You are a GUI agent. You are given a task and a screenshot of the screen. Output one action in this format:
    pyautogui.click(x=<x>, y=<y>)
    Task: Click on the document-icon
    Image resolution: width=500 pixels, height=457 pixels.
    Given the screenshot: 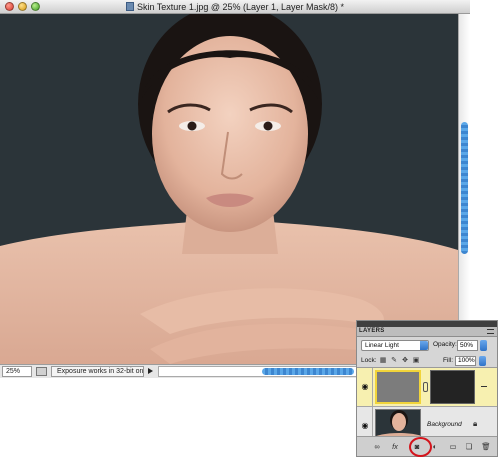 What is the action you would take?
    pyautogui.click(x=129, y=6)
    